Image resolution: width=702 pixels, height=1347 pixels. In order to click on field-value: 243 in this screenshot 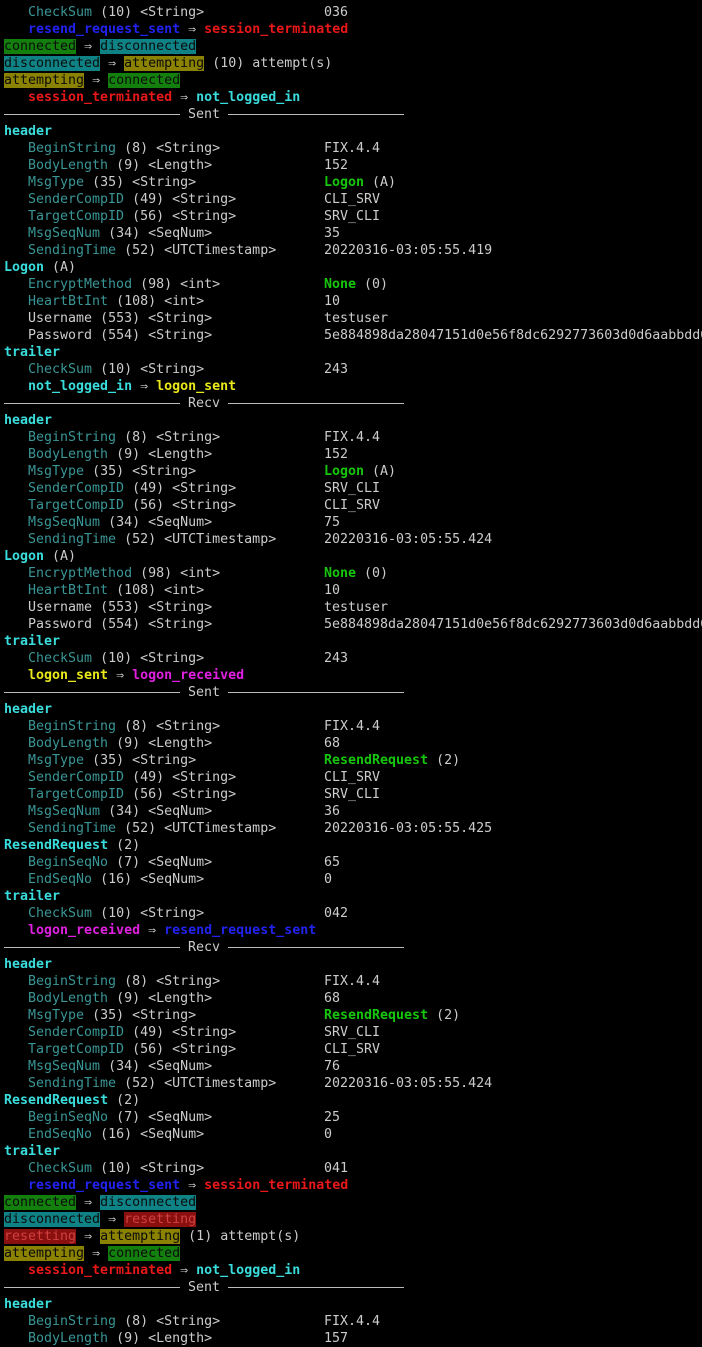, I will do `click(336, 658)`.